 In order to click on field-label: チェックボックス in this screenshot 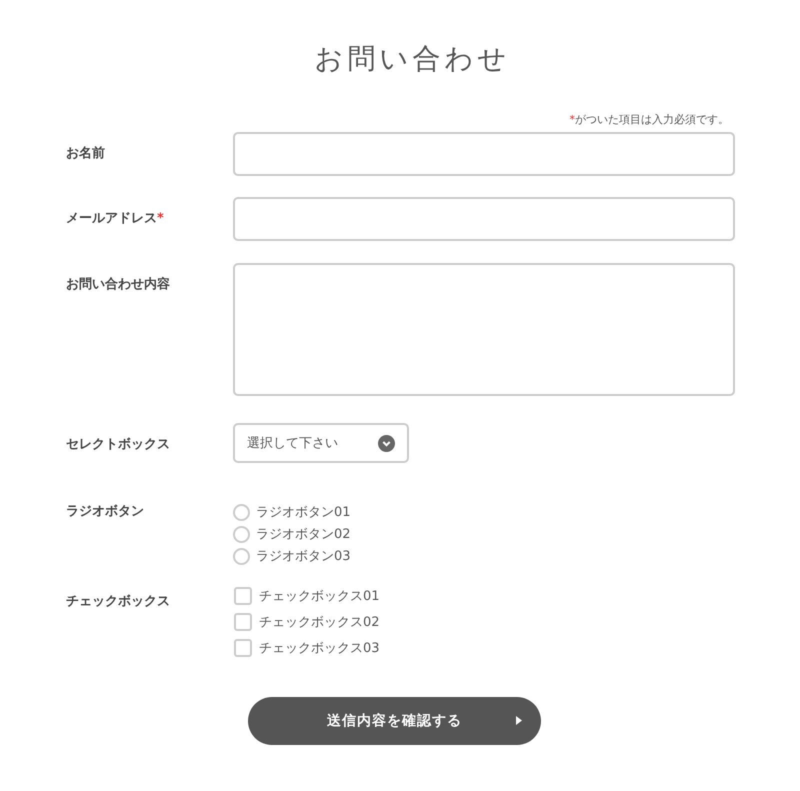, I will do `click(118, 601)`.